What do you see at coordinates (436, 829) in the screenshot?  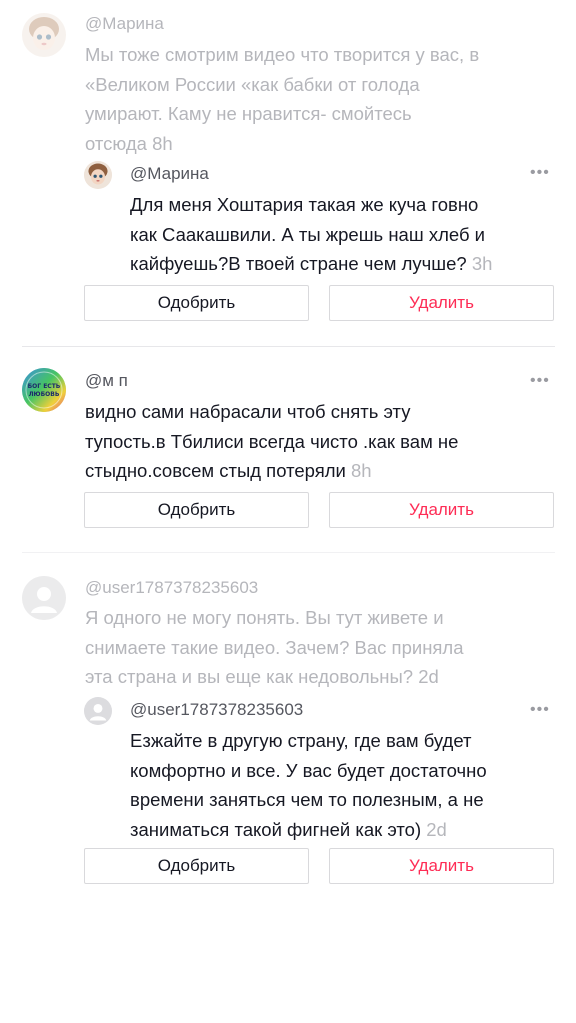 I see `reply-timestamp: 2d` at bounding box center [436, 829].